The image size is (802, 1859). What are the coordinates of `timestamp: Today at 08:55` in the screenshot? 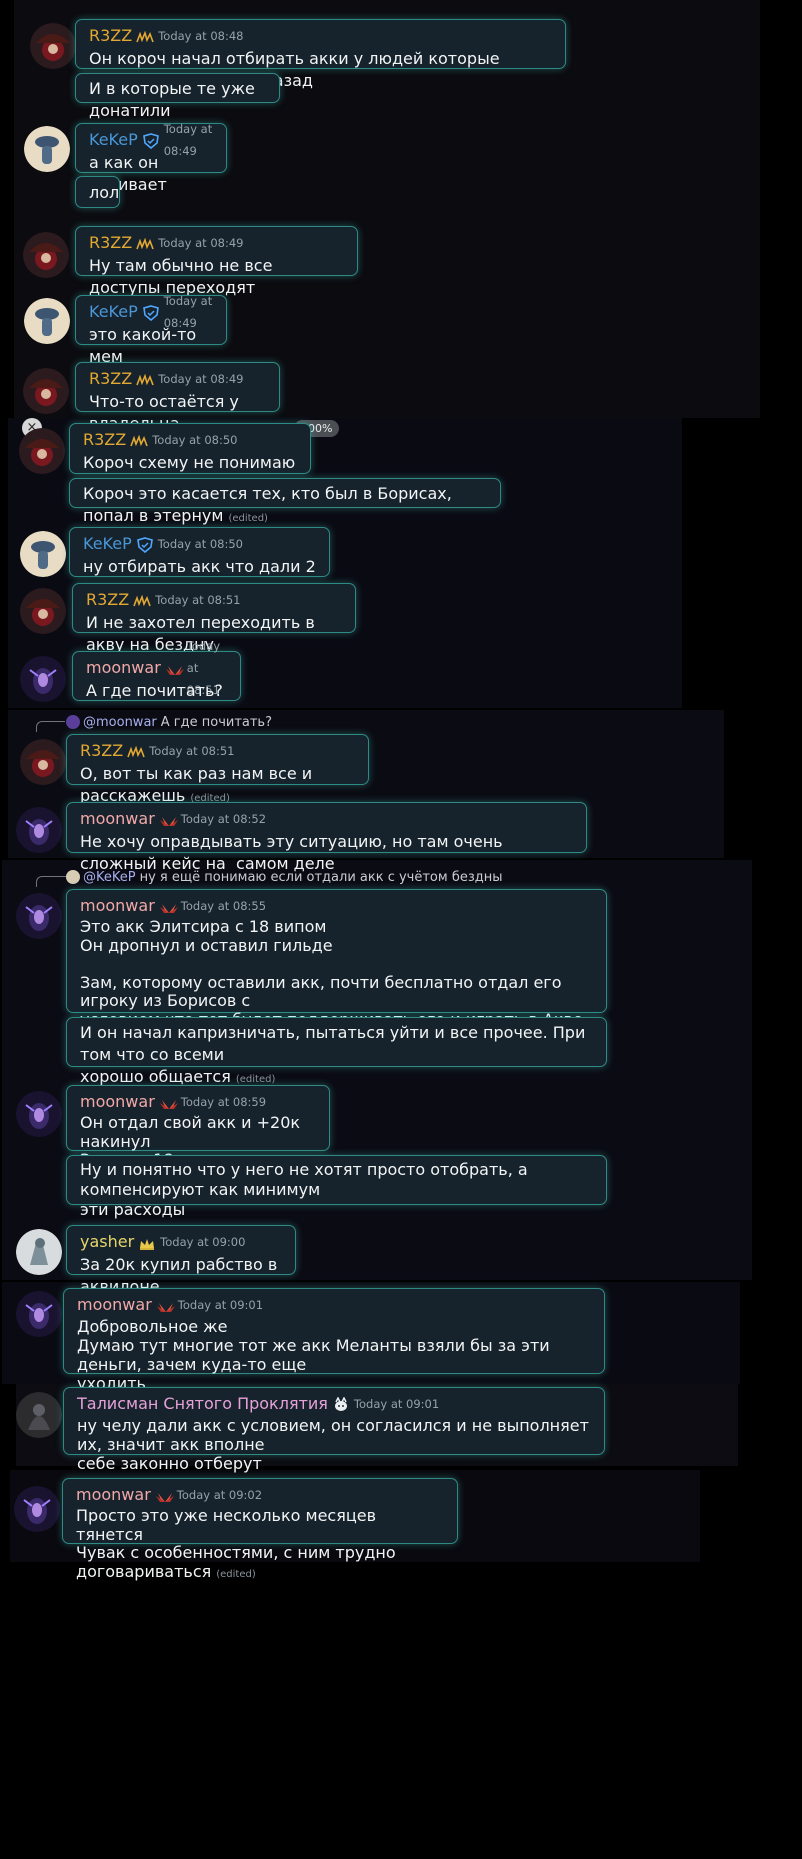 It's located at (223, 906).